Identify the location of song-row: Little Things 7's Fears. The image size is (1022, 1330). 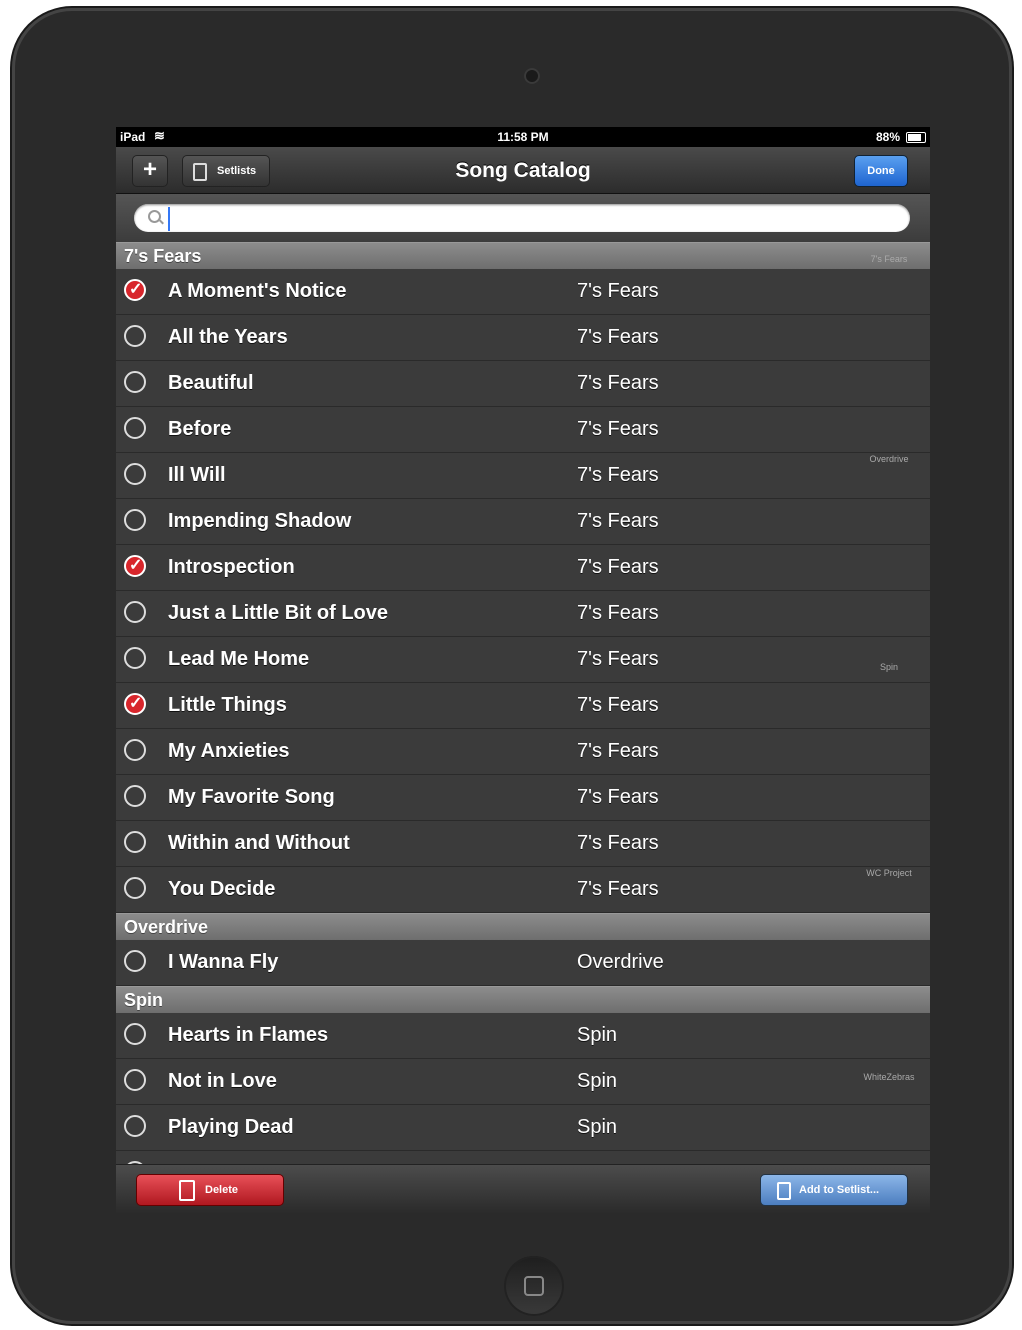
(523, 706).